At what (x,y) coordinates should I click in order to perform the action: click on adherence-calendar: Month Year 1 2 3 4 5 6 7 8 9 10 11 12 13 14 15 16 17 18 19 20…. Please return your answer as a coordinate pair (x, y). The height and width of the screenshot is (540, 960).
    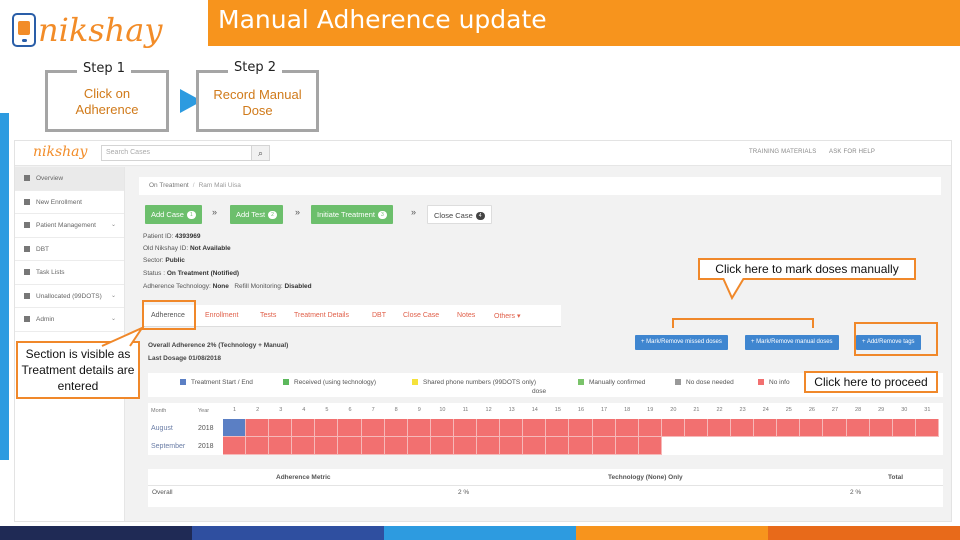
    Looking at the image, I should click on (545, 429).